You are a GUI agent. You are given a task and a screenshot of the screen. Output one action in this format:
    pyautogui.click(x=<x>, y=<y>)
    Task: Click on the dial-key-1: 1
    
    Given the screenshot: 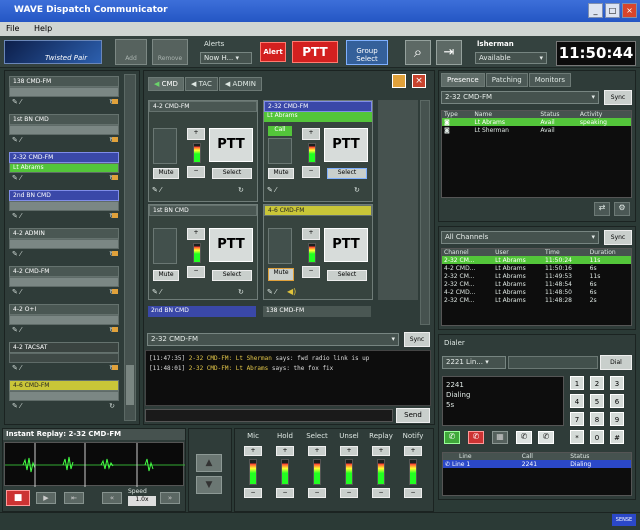 What is the action you would take?
    pyautogui.click(x=577, y=383)
    